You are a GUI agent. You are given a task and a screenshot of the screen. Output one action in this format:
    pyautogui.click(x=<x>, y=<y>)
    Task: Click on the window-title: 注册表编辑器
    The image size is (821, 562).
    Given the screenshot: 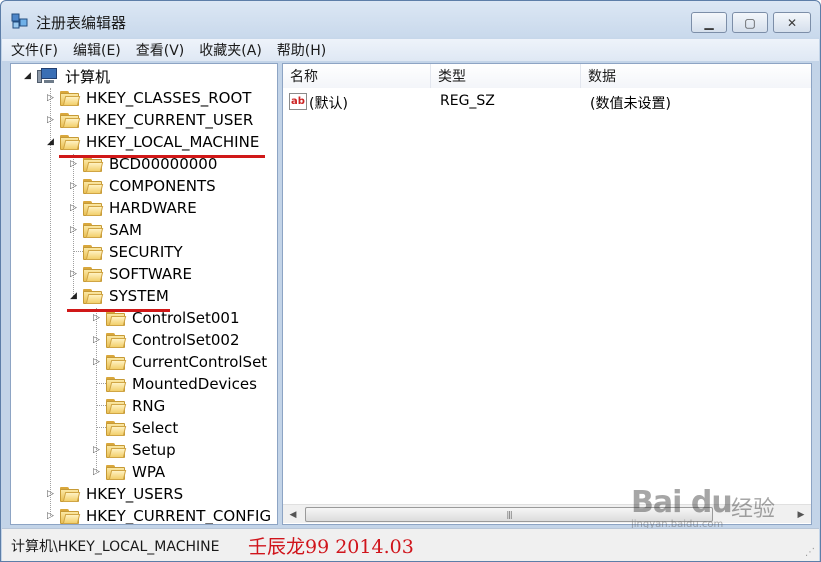 What is the action you would take?
    pyautogui.click(x=81, y=23)
    